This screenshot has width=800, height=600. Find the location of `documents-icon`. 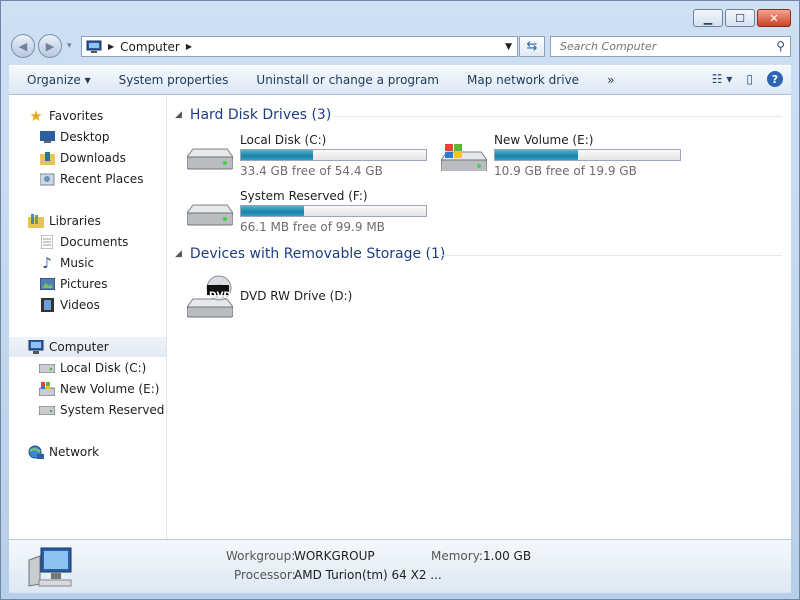

documents-icon is located at coordinates (47, 242).